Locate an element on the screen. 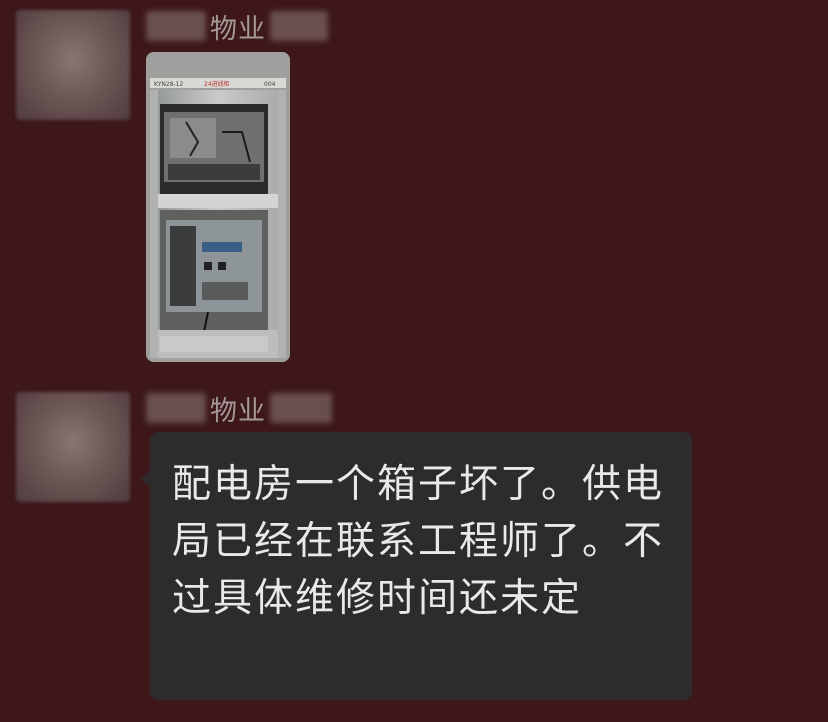  cabinet-label-left: KYN28-12 is located at coordinates (168, 84).